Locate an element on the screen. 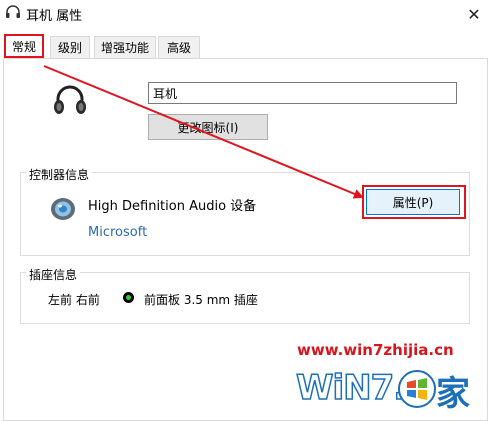 The image size is (490, 421). tab-general: 常规 is located at coordinates (24, 46).